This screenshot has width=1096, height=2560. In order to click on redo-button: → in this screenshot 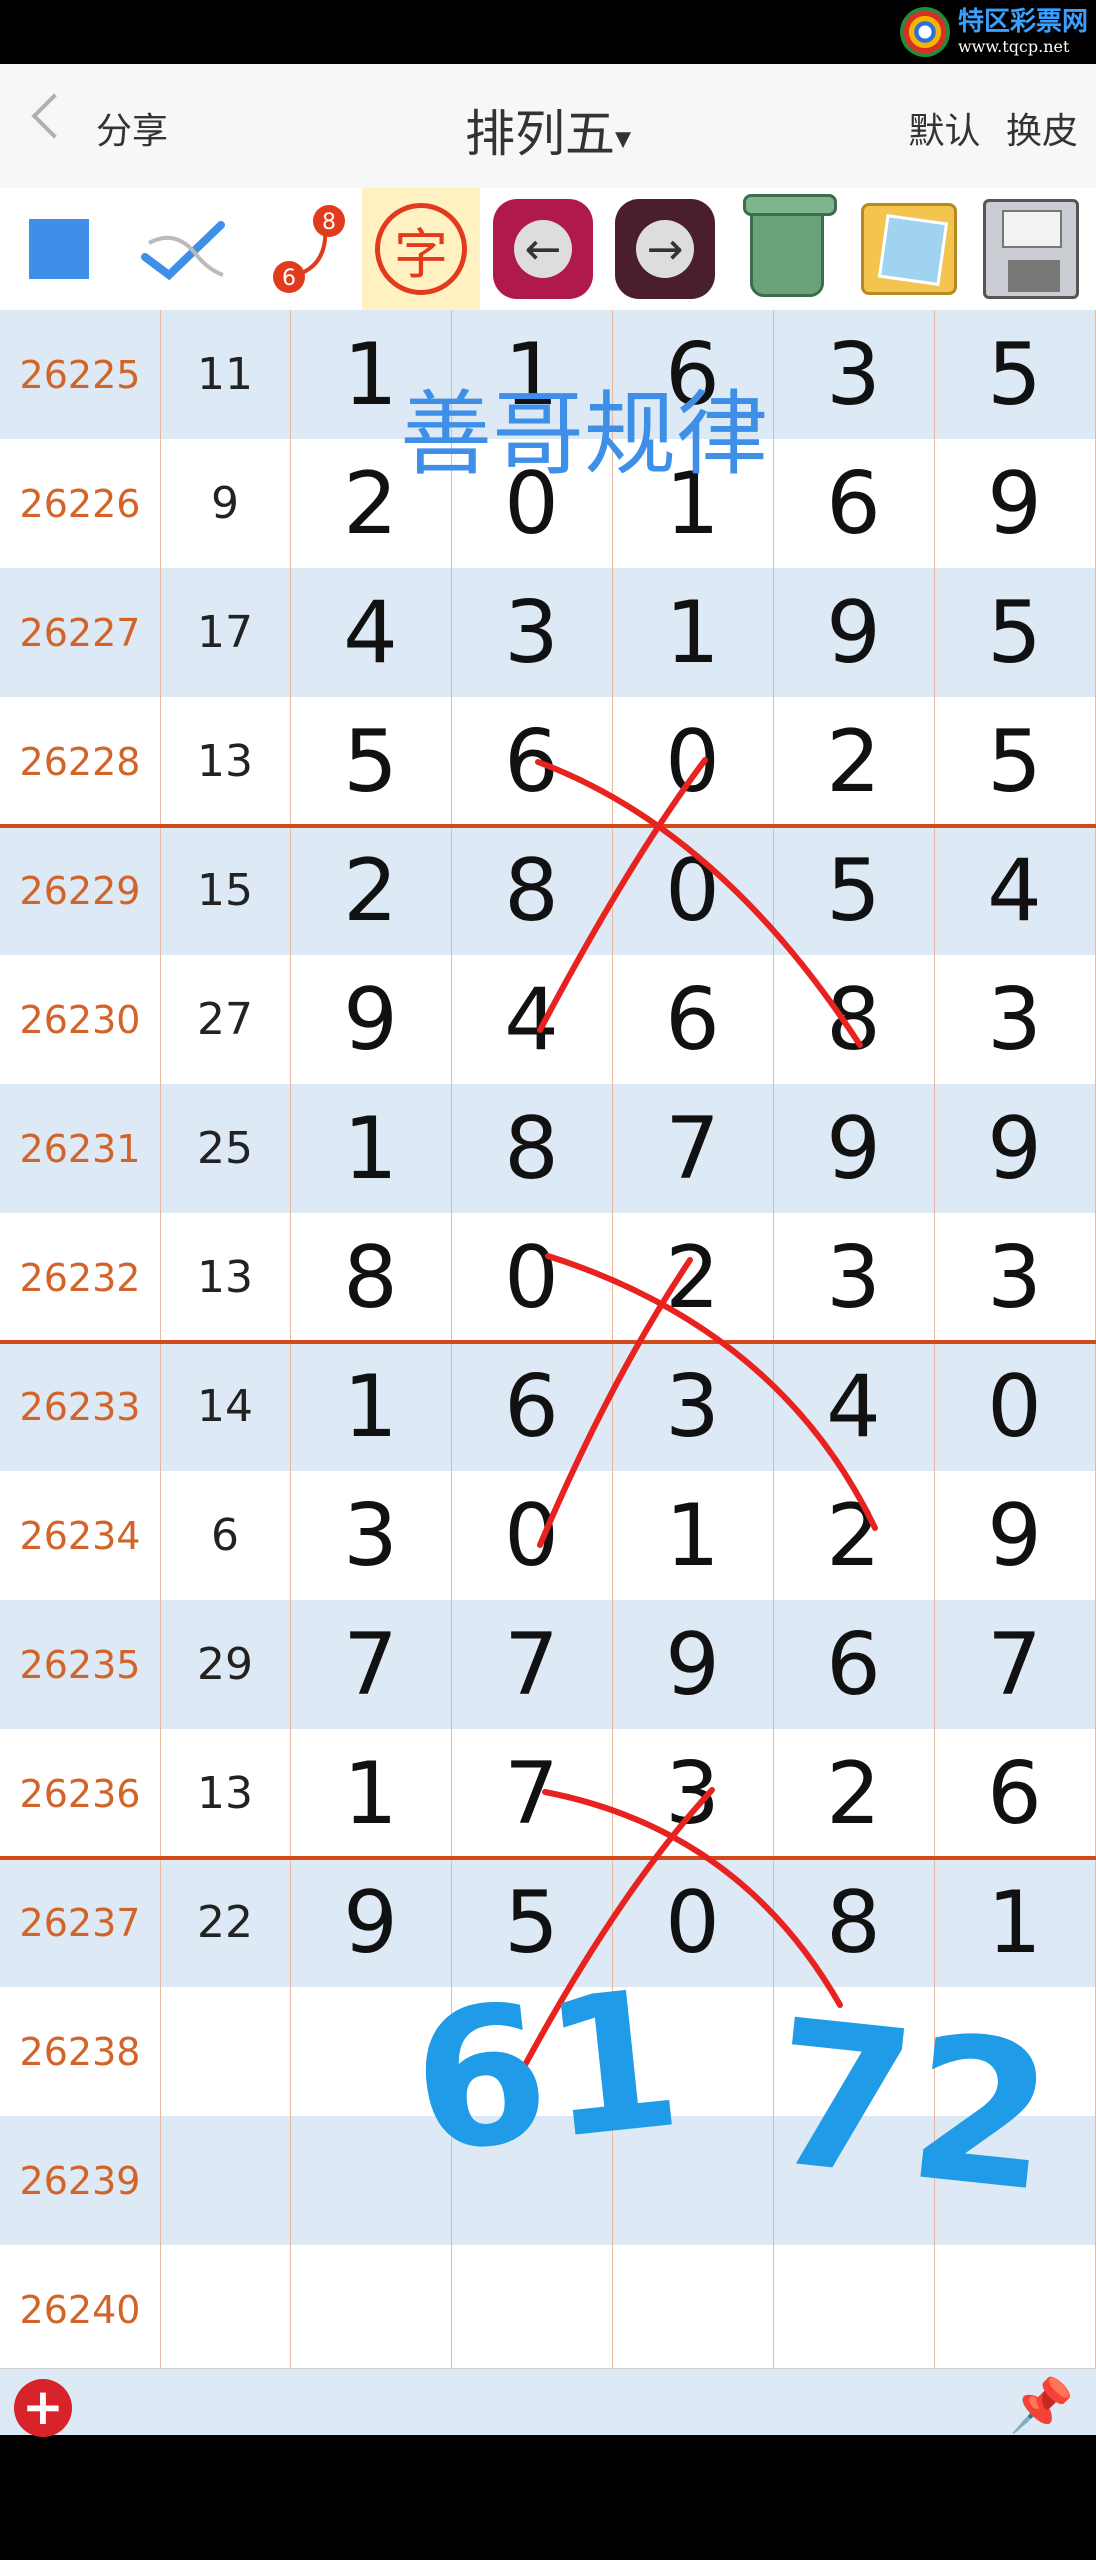, I will do `click(665, 249)`.